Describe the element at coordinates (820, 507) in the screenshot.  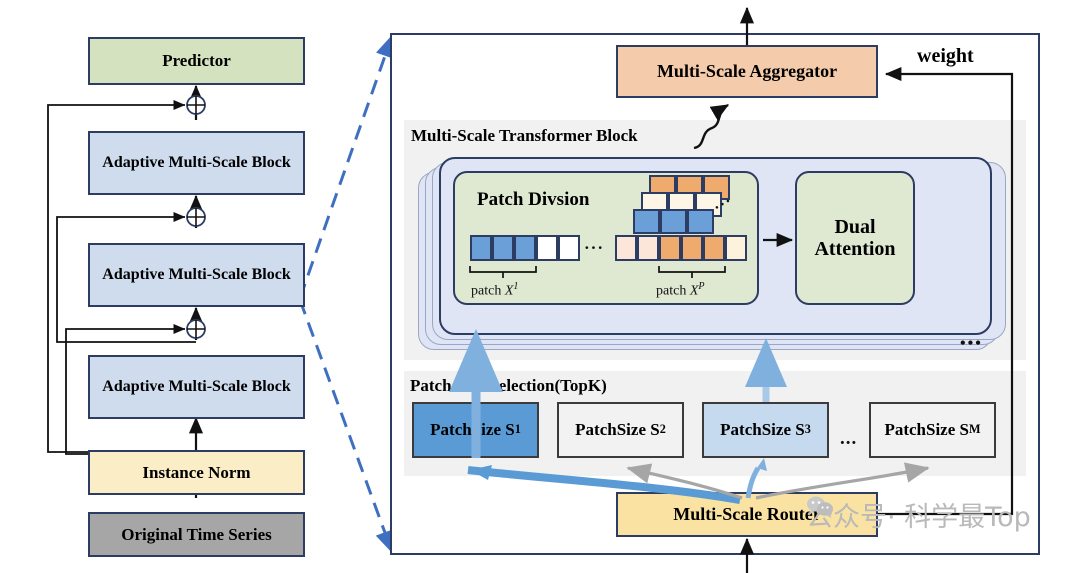
I see `wechat-icon` at that location.